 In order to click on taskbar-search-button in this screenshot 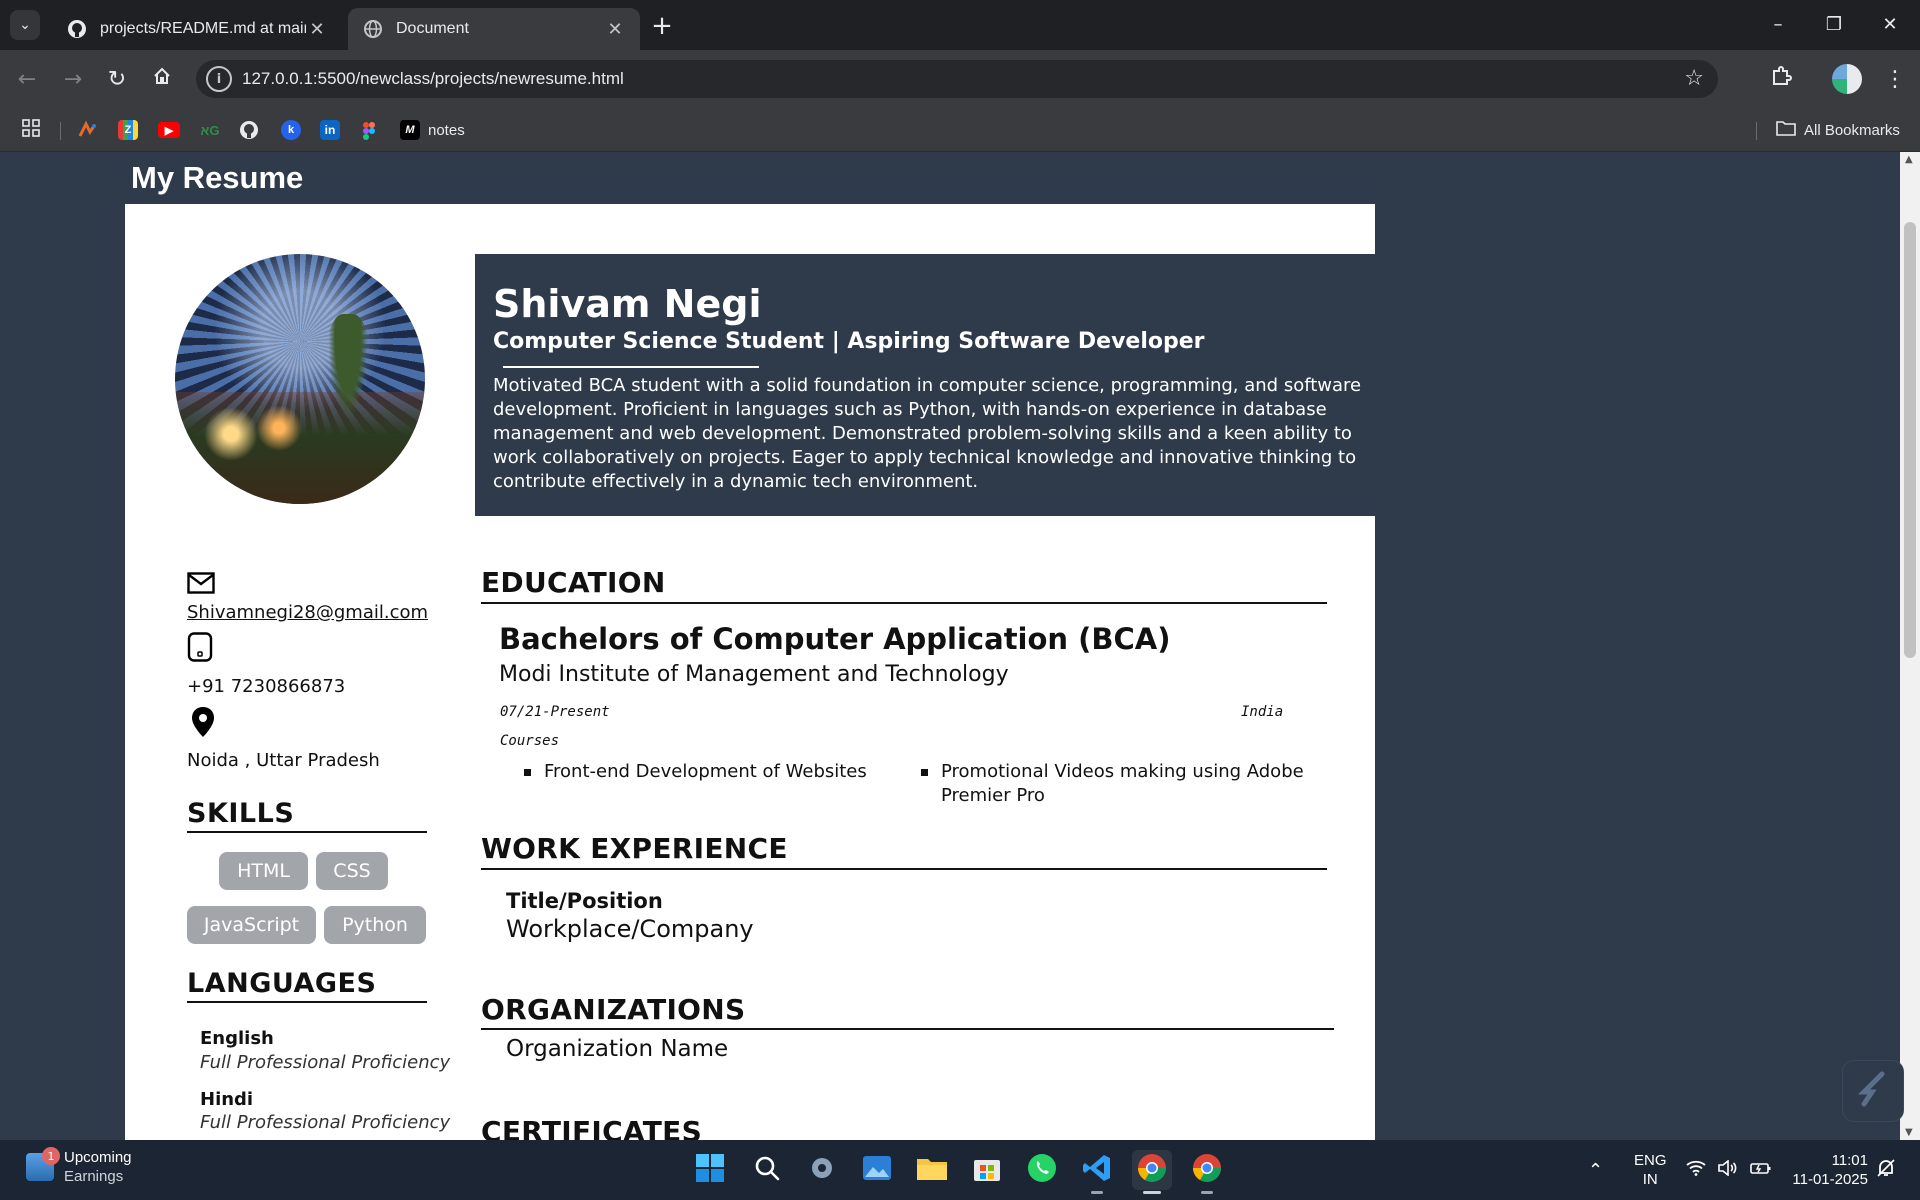, I will do `click(767, 1170)`.